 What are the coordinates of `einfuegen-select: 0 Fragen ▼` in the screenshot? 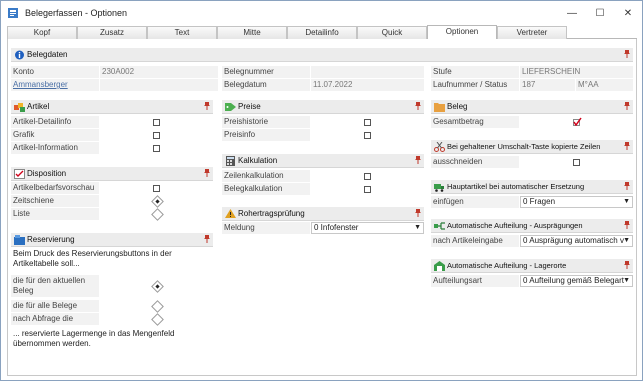 It's located at (576, 202).